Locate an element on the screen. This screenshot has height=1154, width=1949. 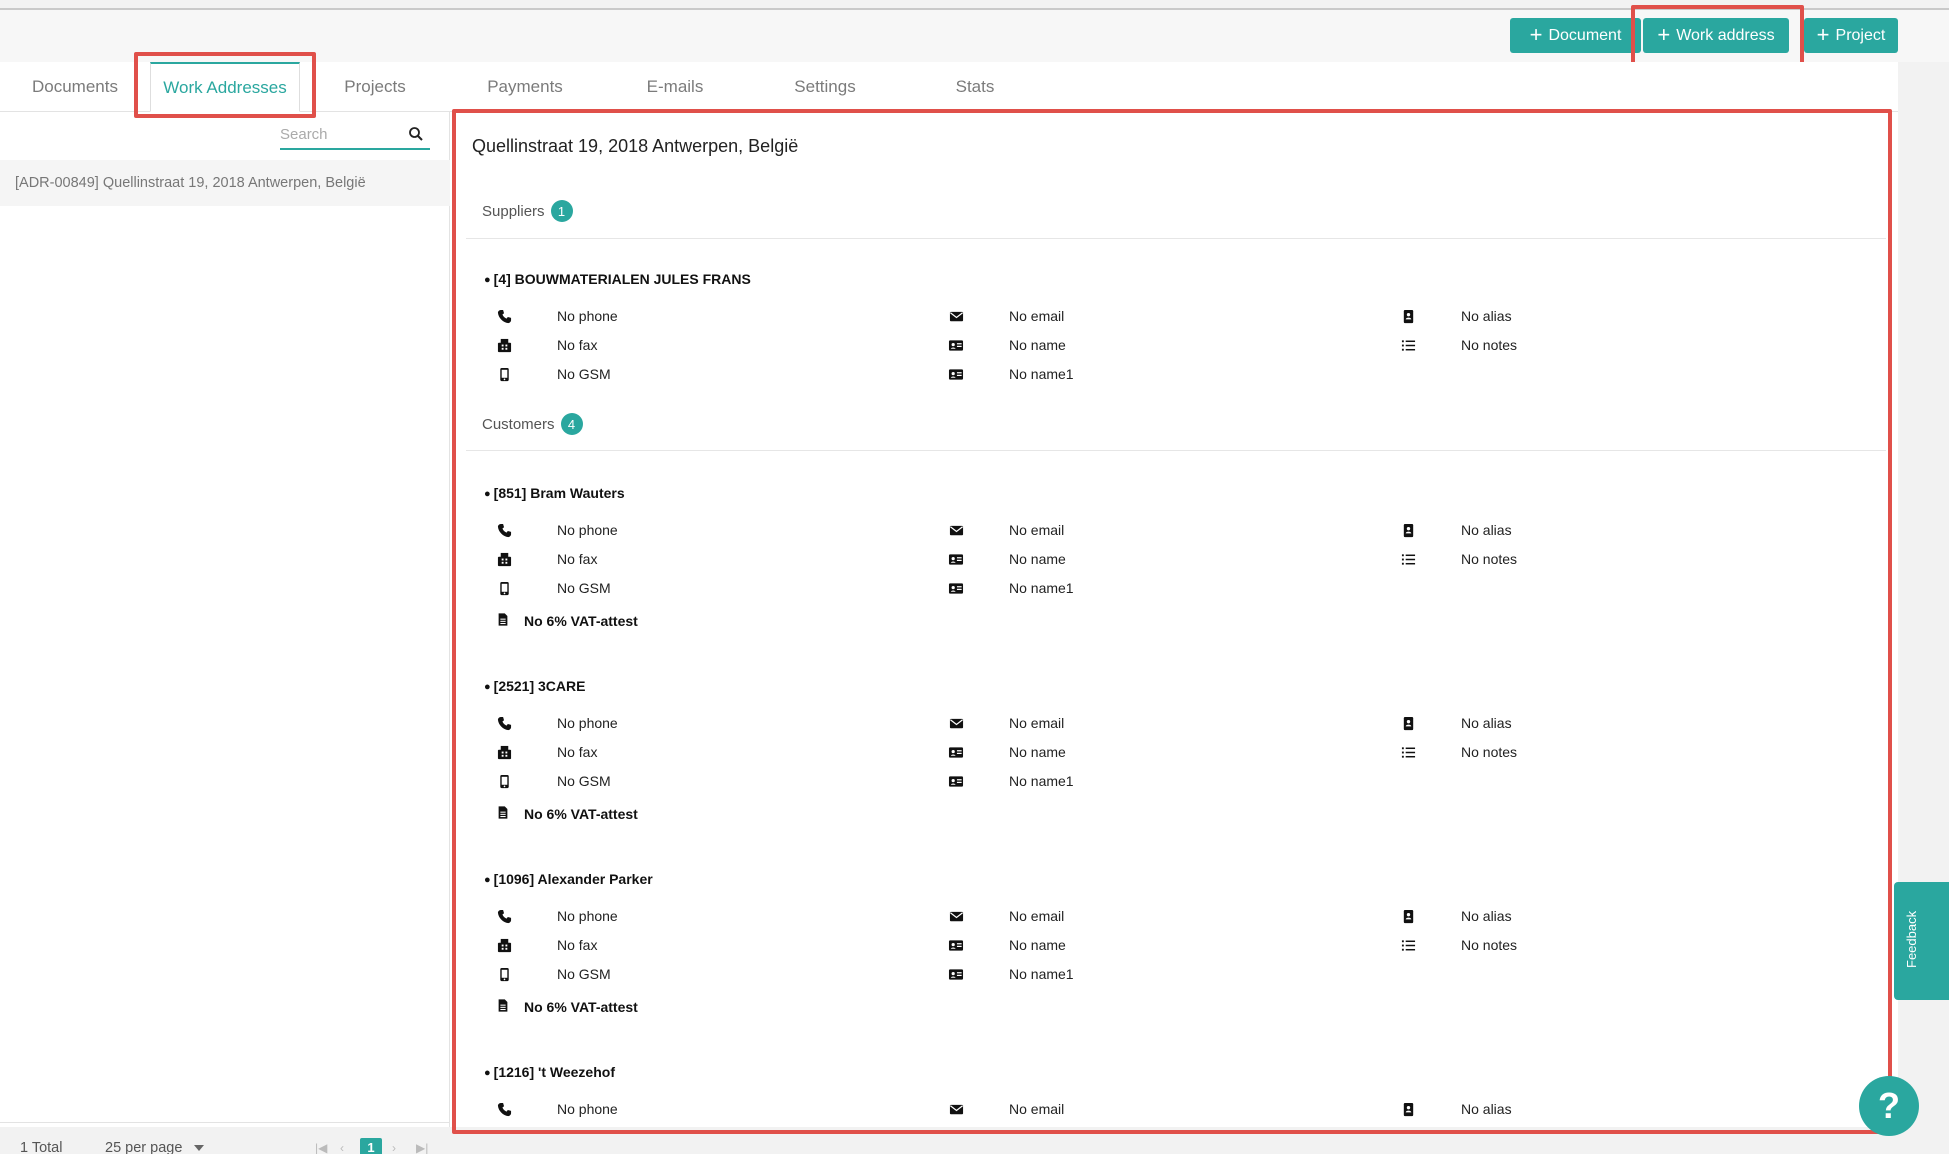
next-page-icon: › is located at coordinates (394, 1147).